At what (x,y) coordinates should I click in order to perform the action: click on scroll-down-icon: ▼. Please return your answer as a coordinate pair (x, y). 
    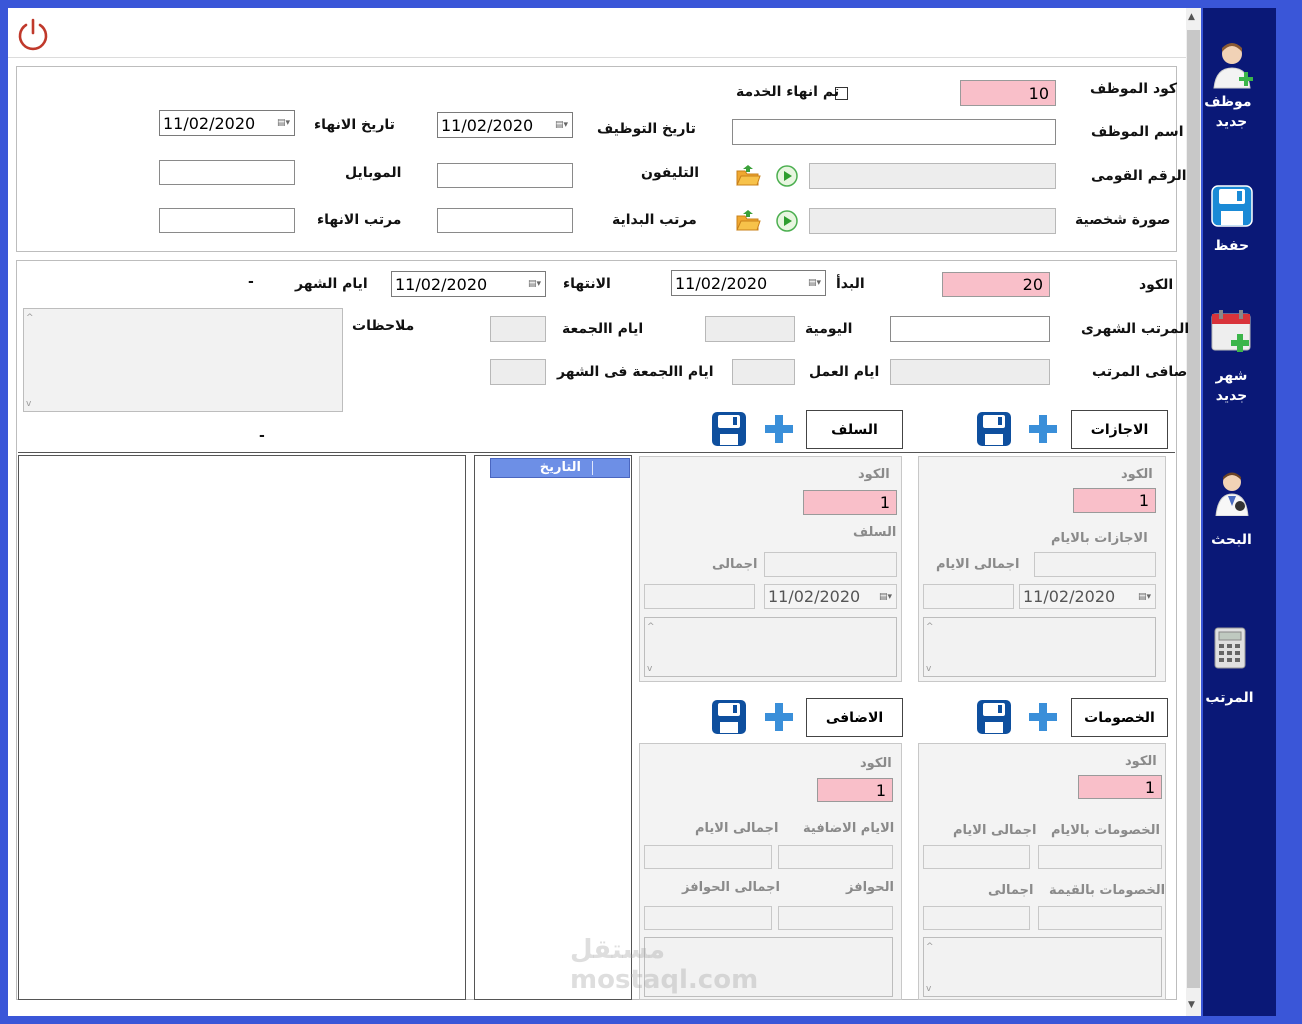
    Looking at the image, I should click on (1191, 1005).